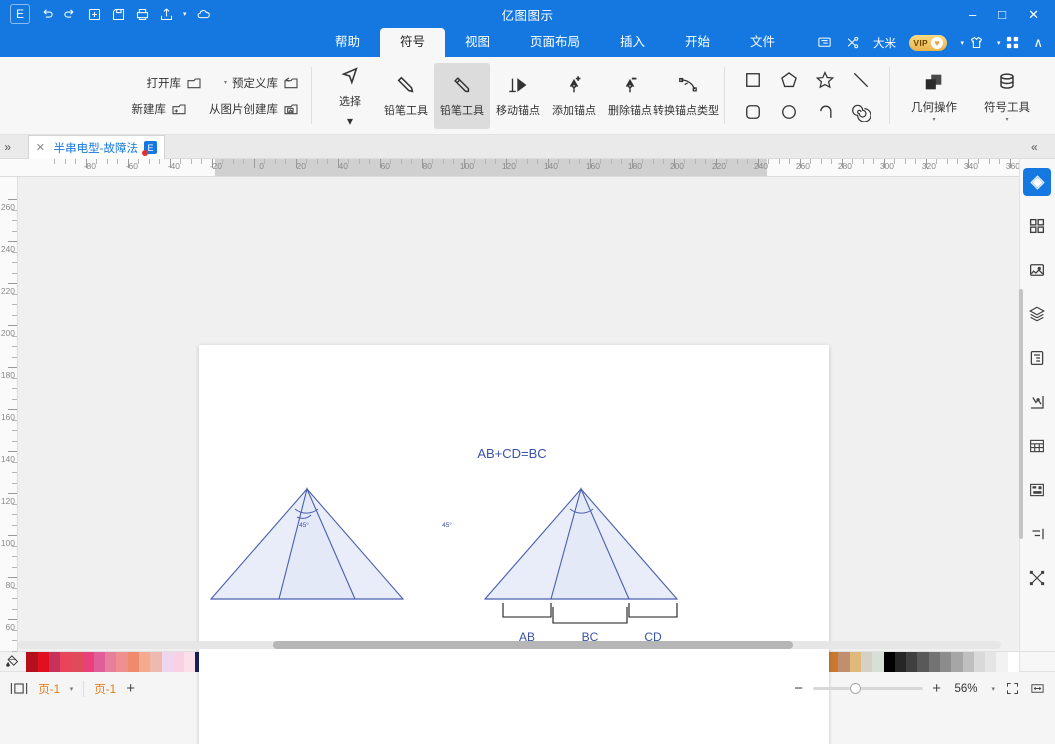 The image size is (1055, 744). Describe the element at coordinates (937, 688) in the screenshot. I see `zoom-in-button: +` at that location.